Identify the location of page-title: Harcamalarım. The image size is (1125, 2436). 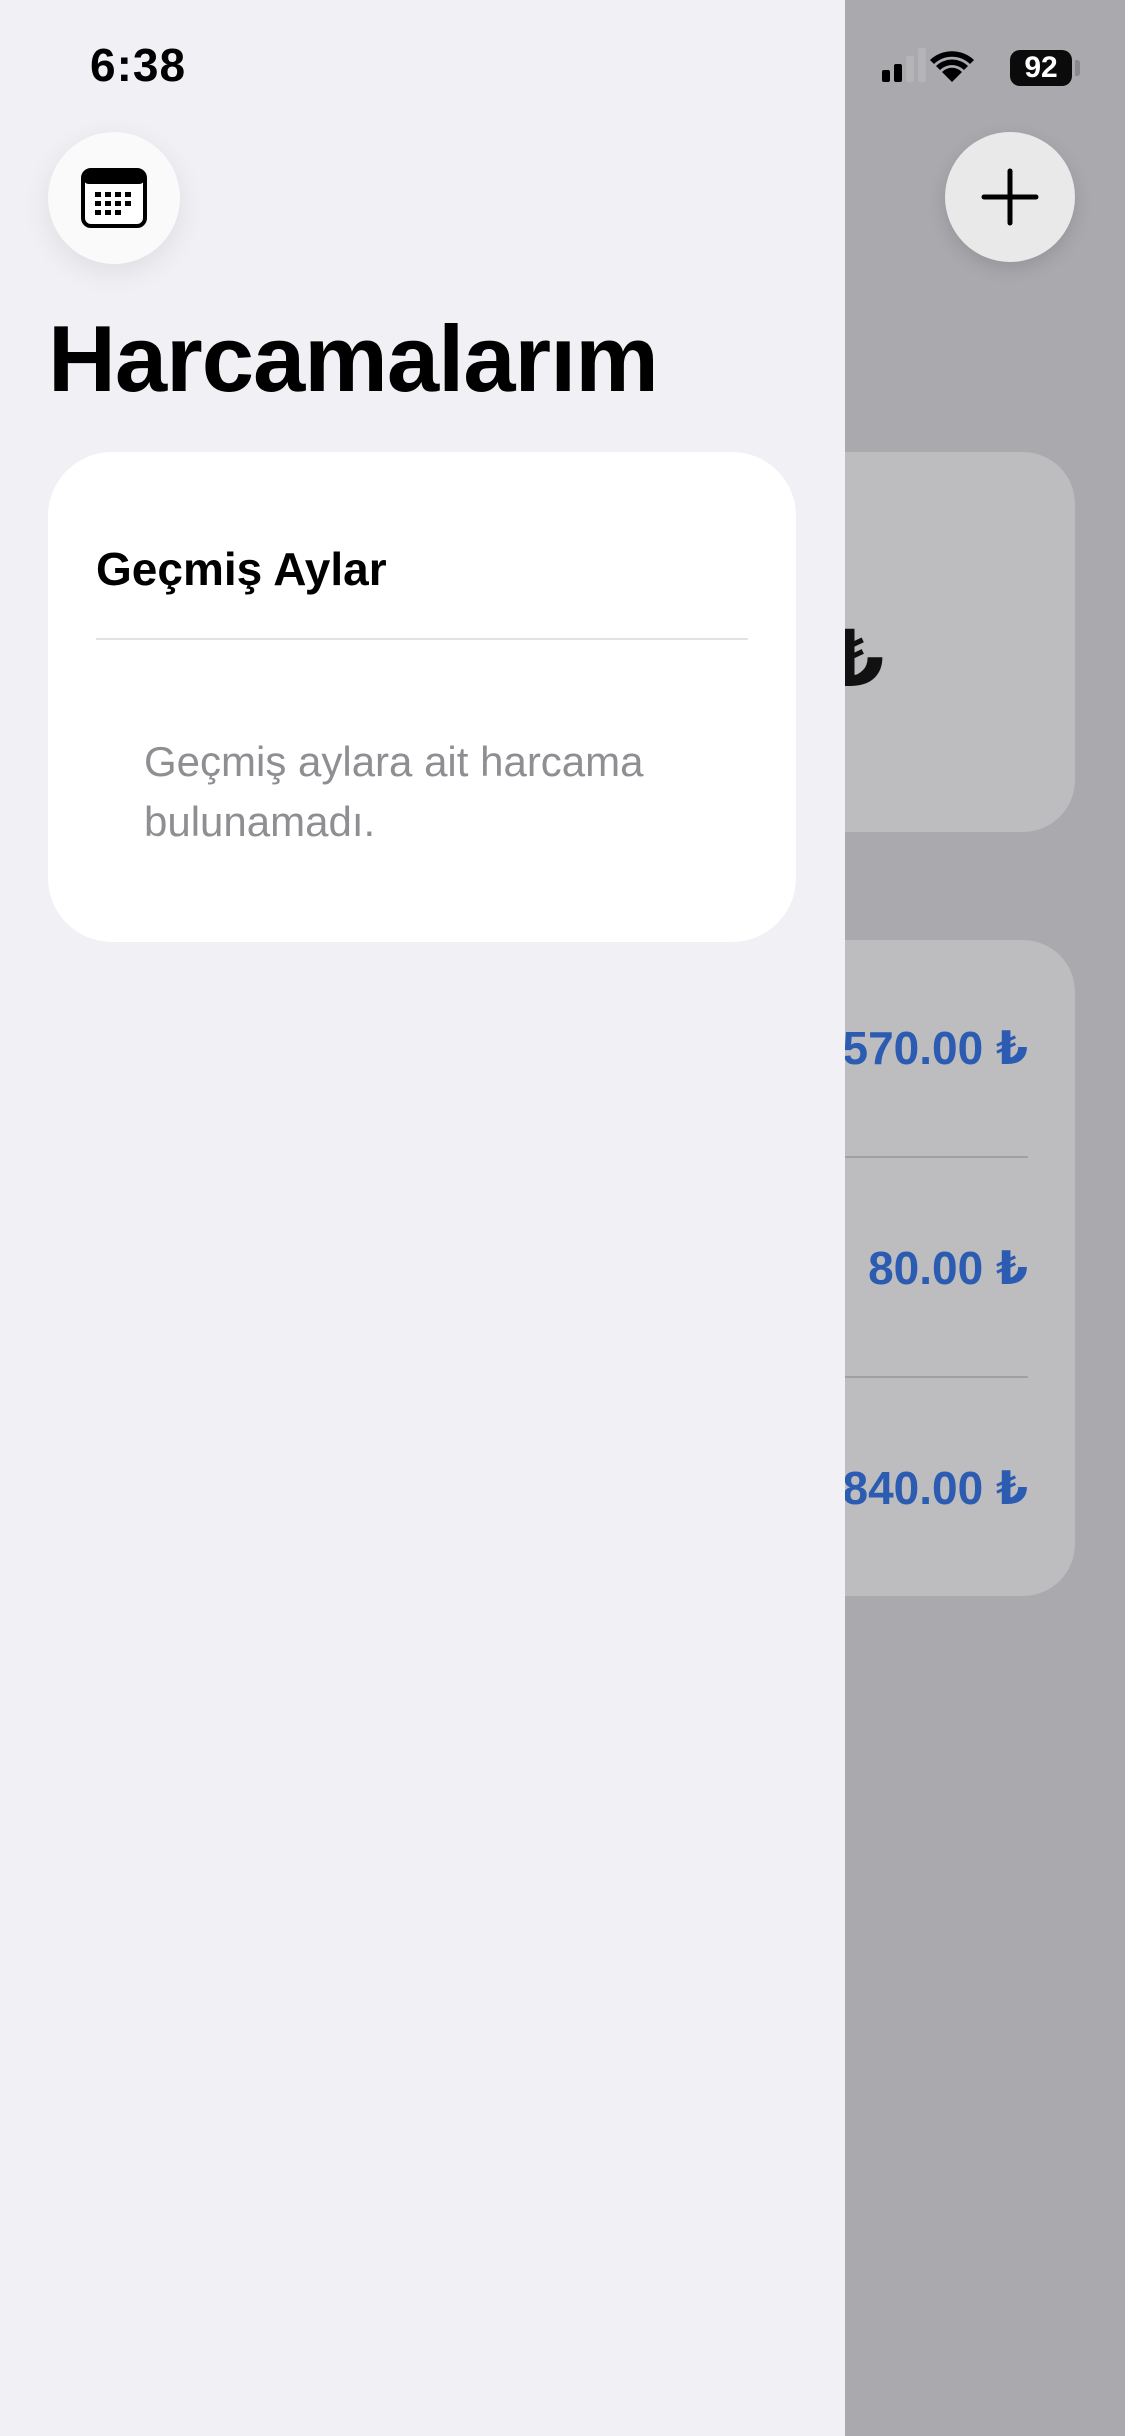
(353, 358).